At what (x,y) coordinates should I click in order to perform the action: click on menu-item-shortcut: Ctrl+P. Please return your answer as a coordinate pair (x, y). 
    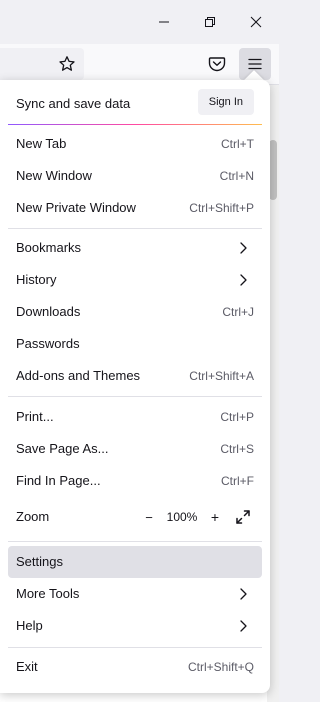
    Looking at the image, I should click on (237, 417).